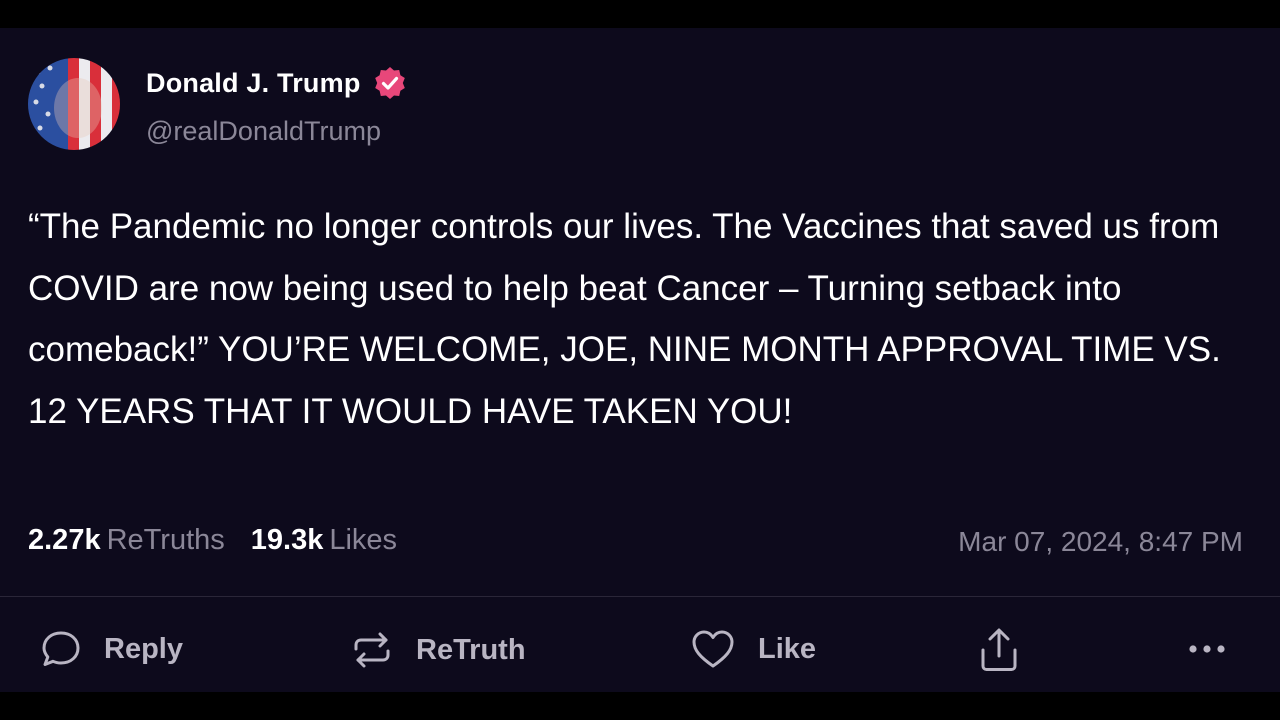 This screenshot has width=1280, height=720. I want to click on likes-count: 19.3k, so click(287, 540).